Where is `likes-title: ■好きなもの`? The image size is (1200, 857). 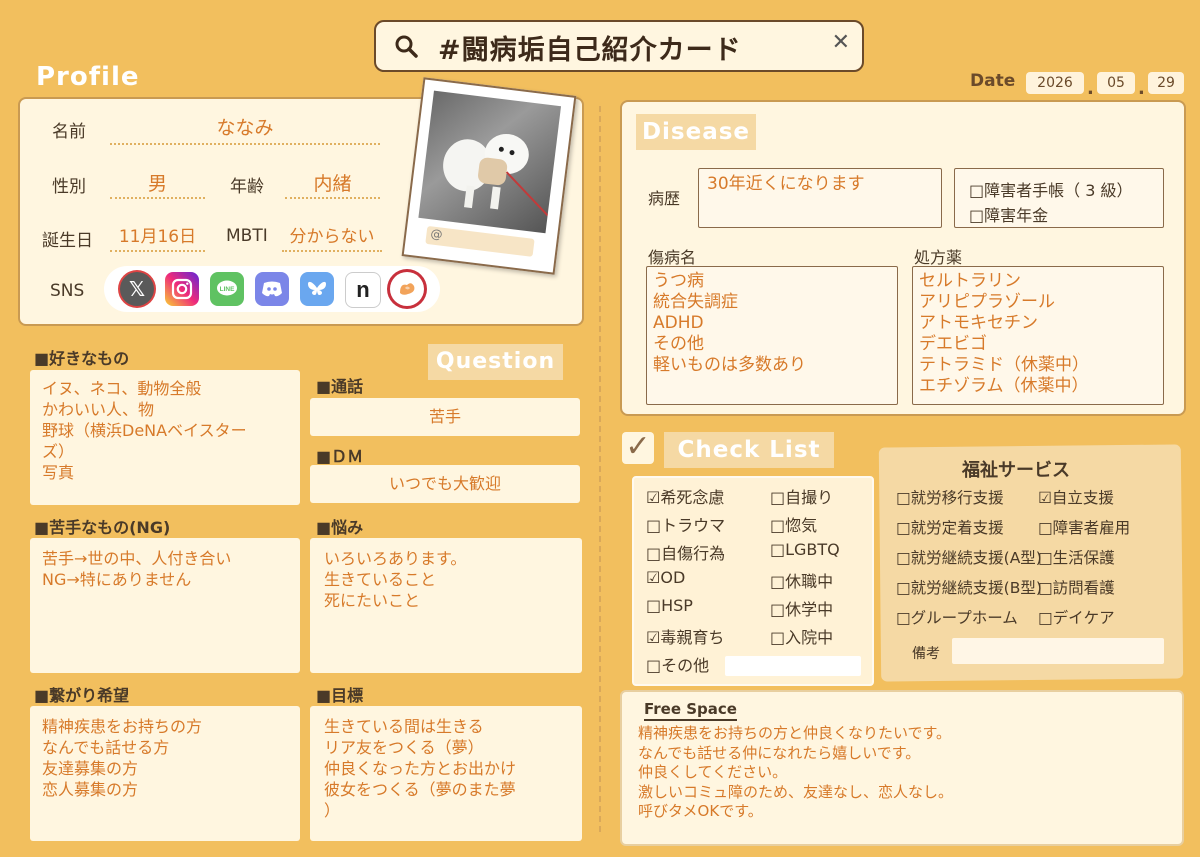
likes-title: ■好きなもの is located at coordinates (82, 358).